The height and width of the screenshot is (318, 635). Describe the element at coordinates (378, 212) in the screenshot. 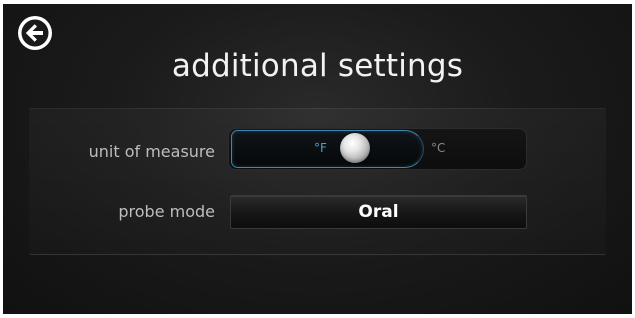

I see `probe-mode-button: Oral` at that location.